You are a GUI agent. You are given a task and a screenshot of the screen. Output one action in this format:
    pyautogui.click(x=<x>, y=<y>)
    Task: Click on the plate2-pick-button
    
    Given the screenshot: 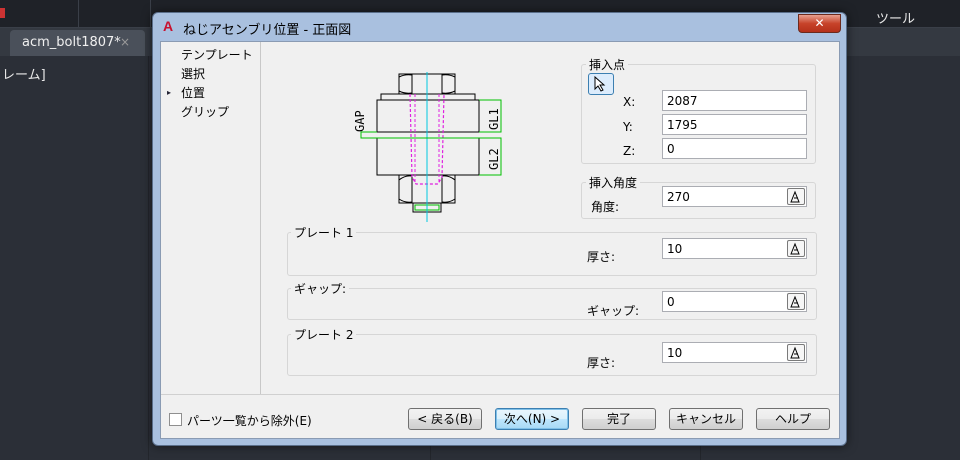 What is the action you would take?
    pyautogui.click(x=796, y=352)
    